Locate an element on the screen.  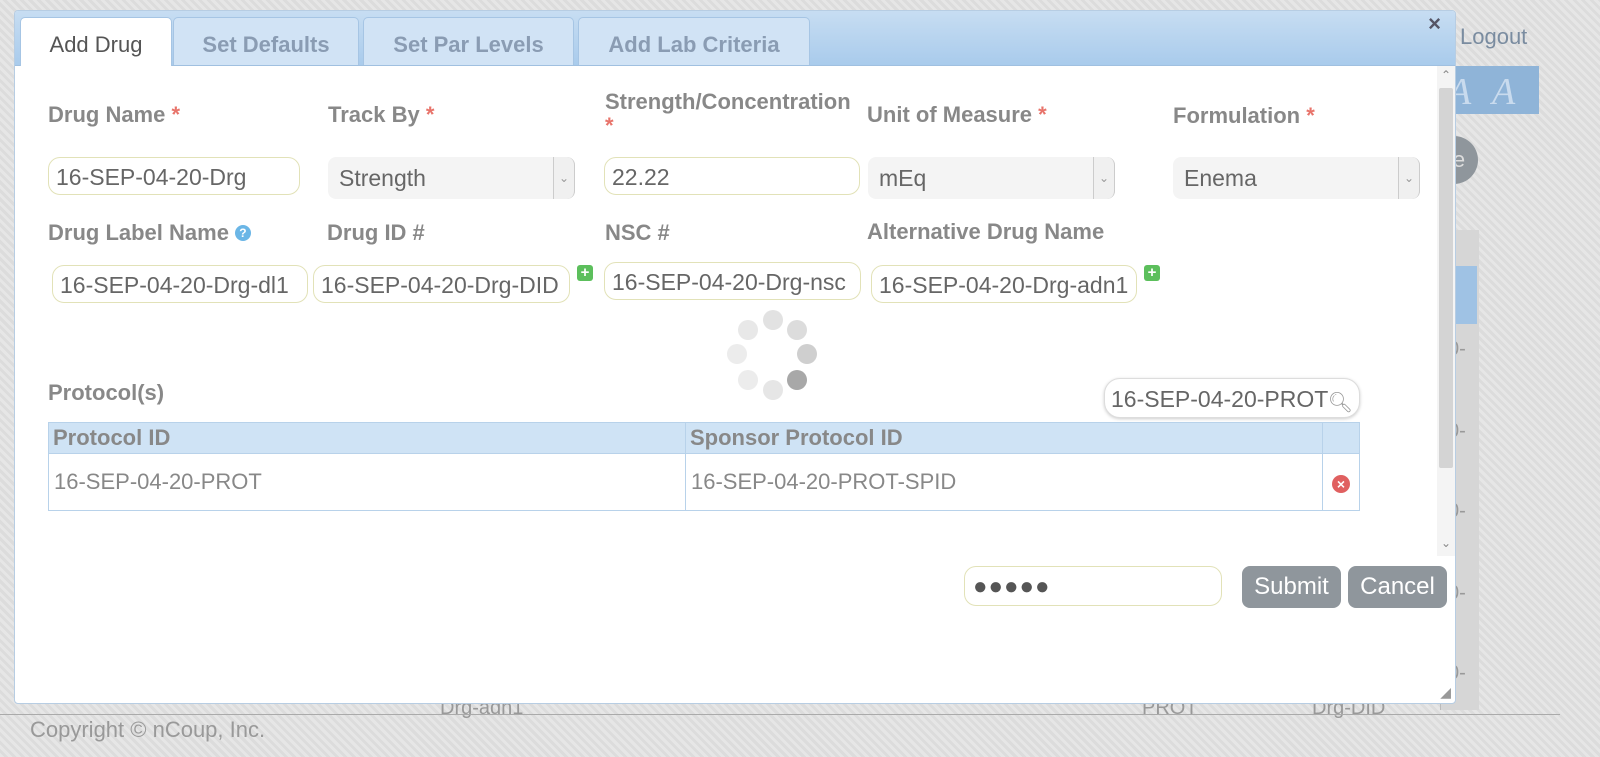
track-by-label: Track By * is located at coordinates (381, 114).